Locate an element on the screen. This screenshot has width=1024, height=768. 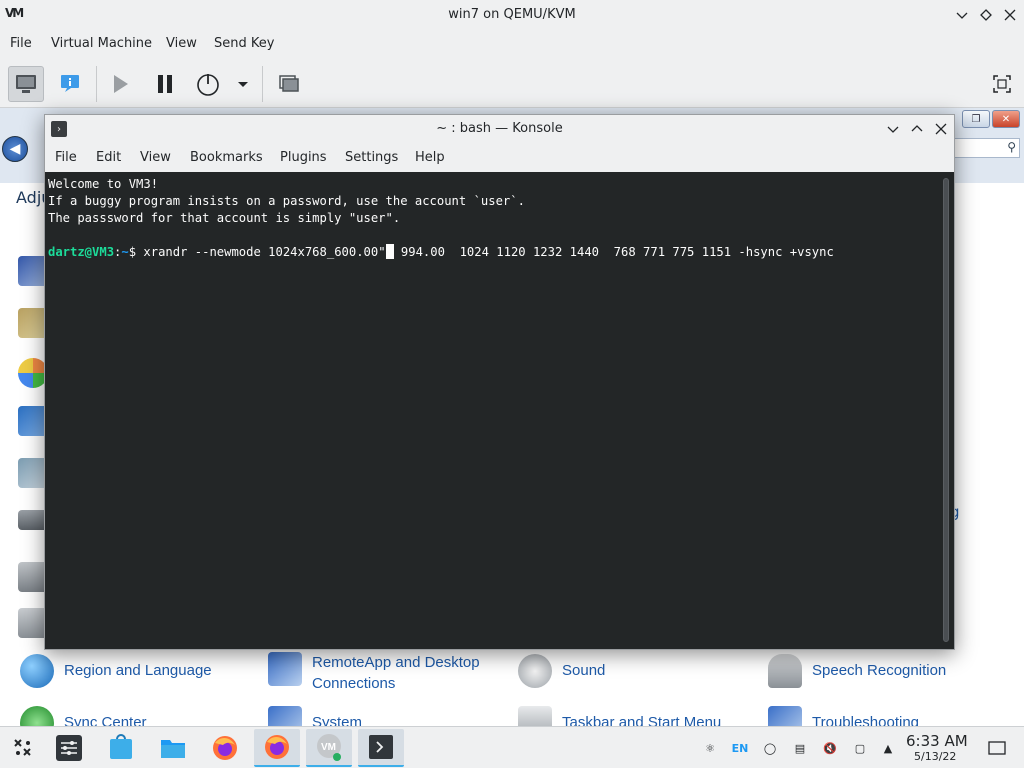
remoteapp-item: RemoteApp and Desktop Connections is located at coordinates (374, 673).